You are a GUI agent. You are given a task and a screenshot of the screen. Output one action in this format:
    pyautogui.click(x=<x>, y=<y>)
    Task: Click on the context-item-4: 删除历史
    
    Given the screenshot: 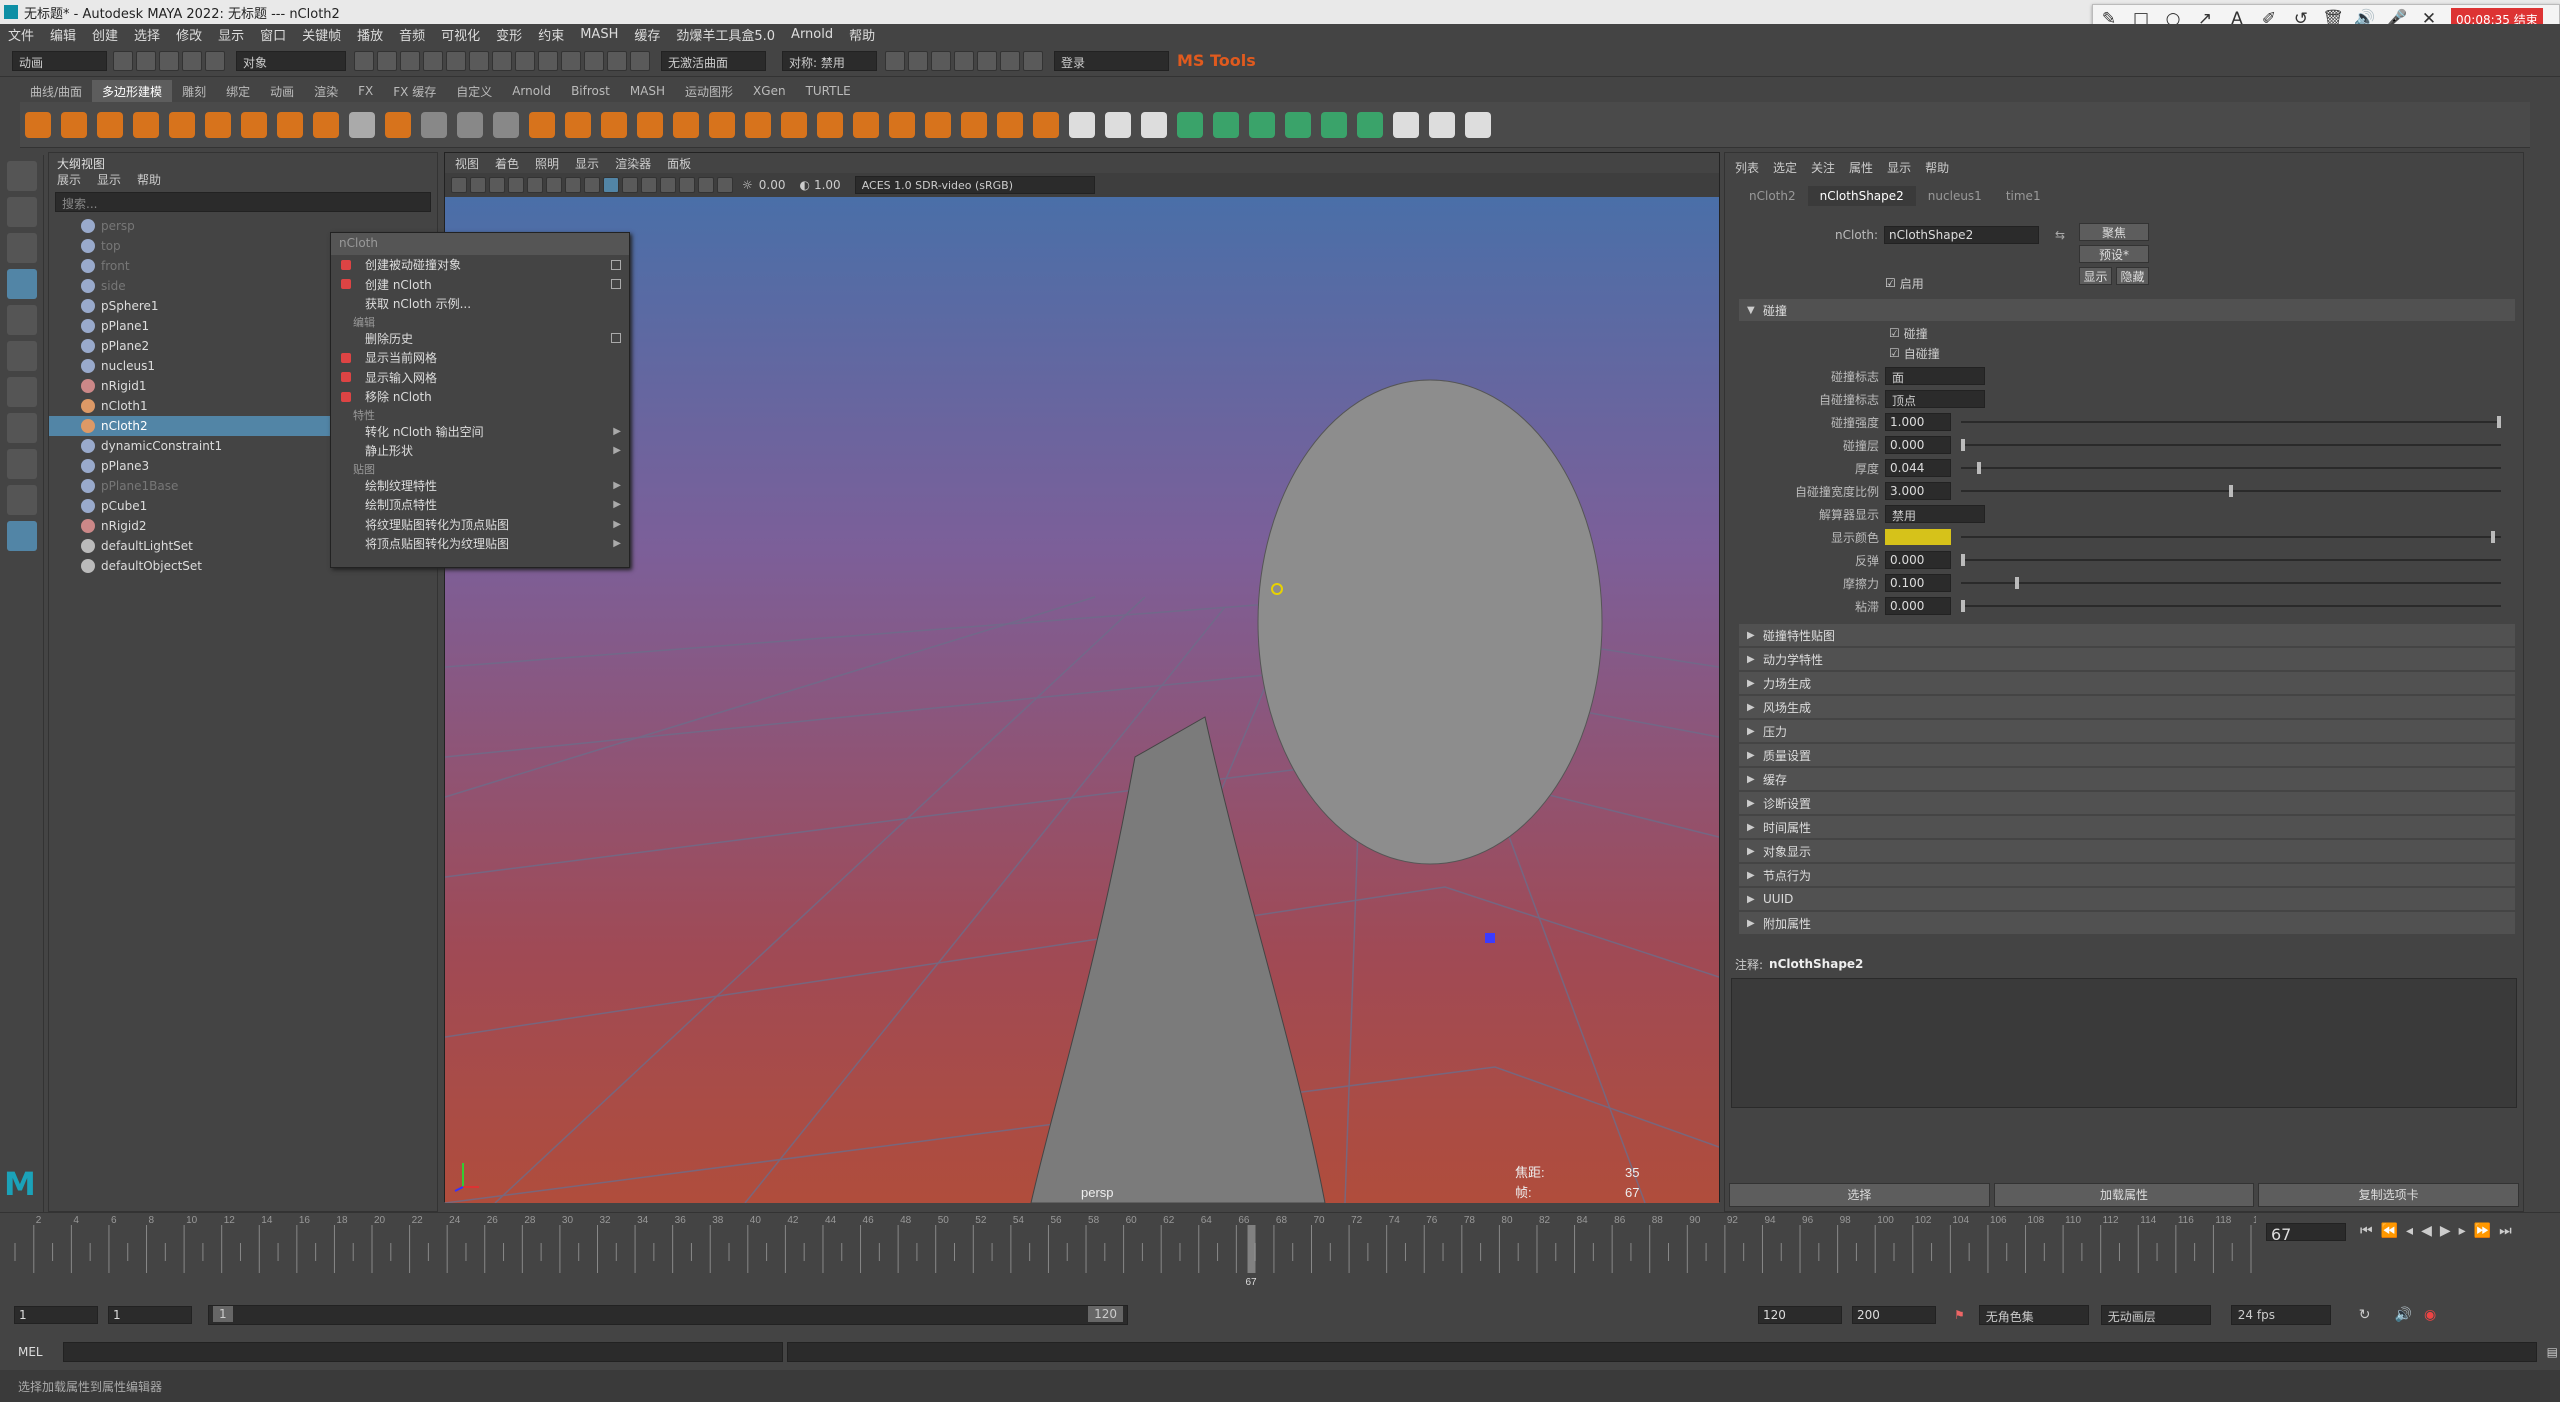 What is the action you would take?
    pyautogui.click(x=480, y=339)
    